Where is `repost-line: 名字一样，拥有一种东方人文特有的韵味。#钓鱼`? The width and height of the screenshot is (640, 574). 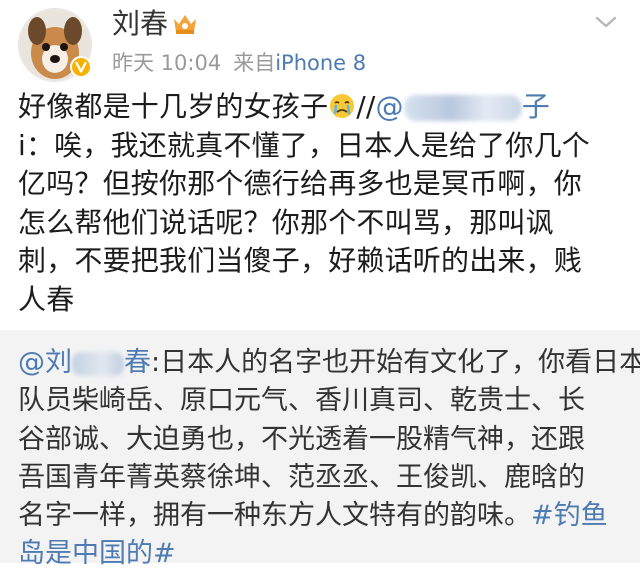 repost-line: 名字一样，拥有一种东方人文特有的韵味。#钓鱼 is located at coordinates (322, 516).